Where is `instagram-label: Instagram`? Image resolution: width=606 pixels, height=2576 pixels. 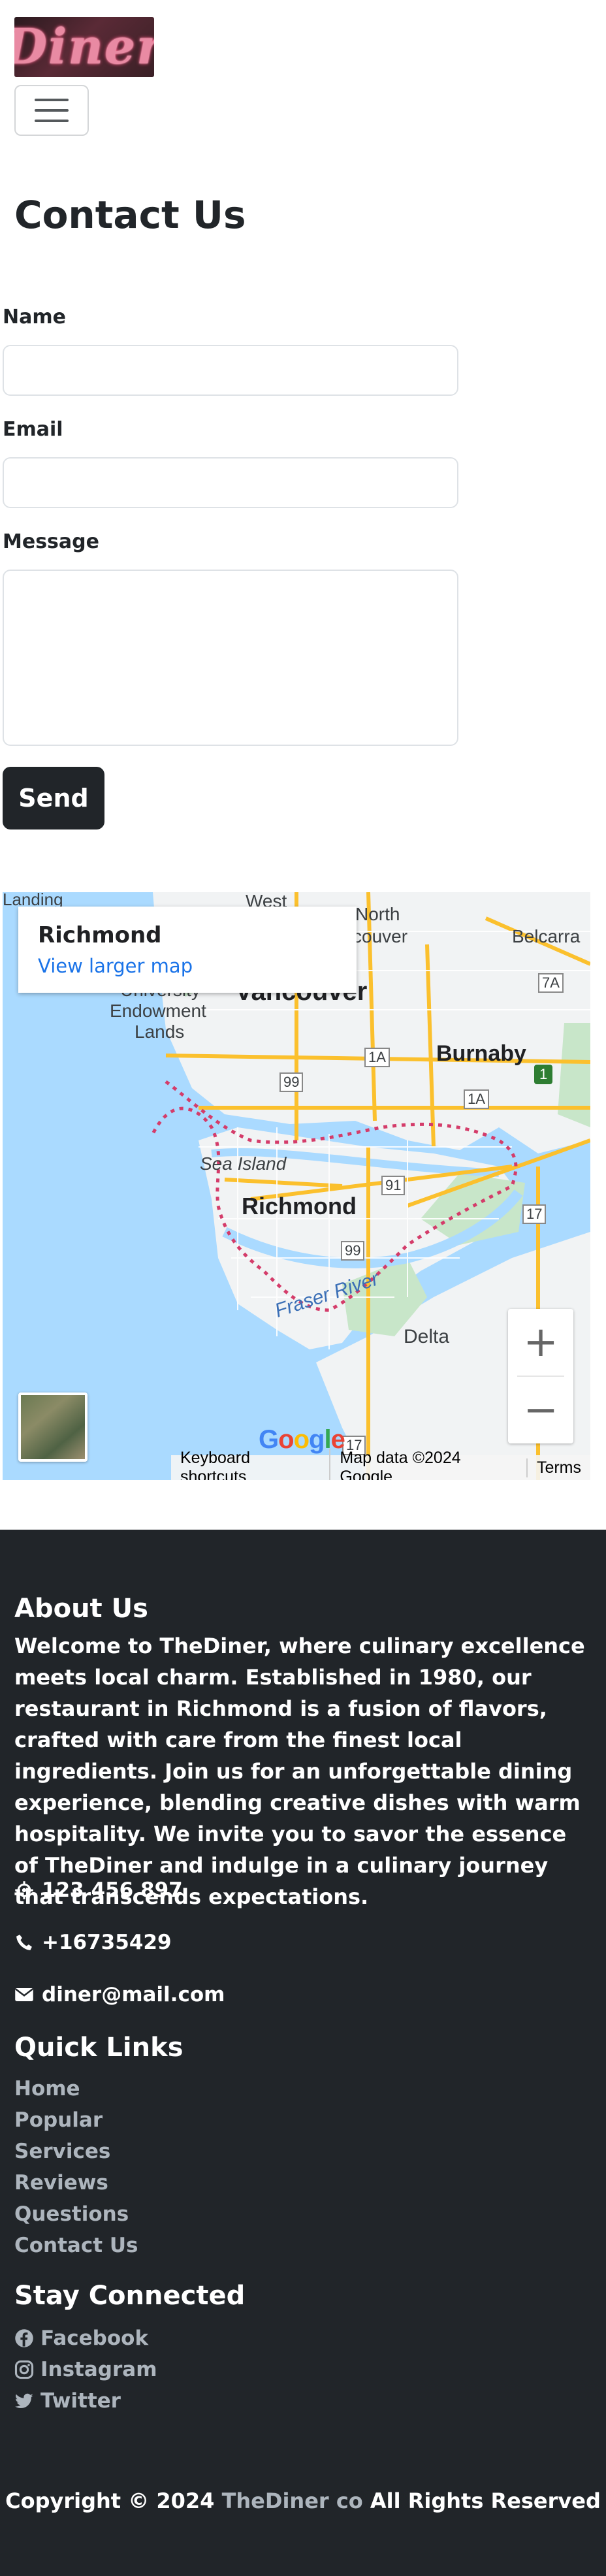
instagram-label: Instagram is located at coordinates (99, 2369).